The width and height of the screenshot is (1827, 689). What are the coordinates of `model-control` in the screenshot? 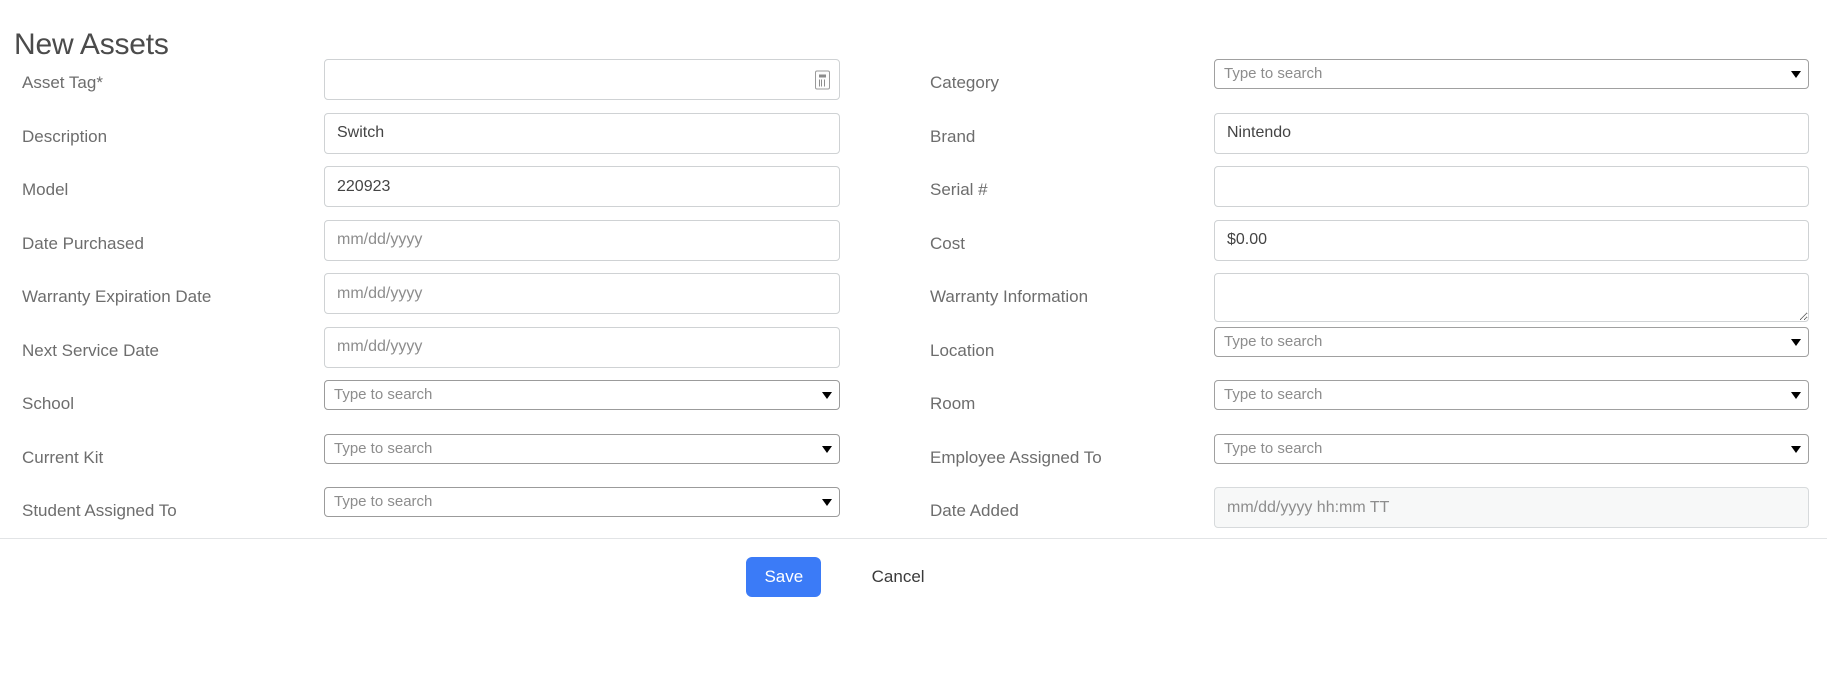 It's located at (582, 186).